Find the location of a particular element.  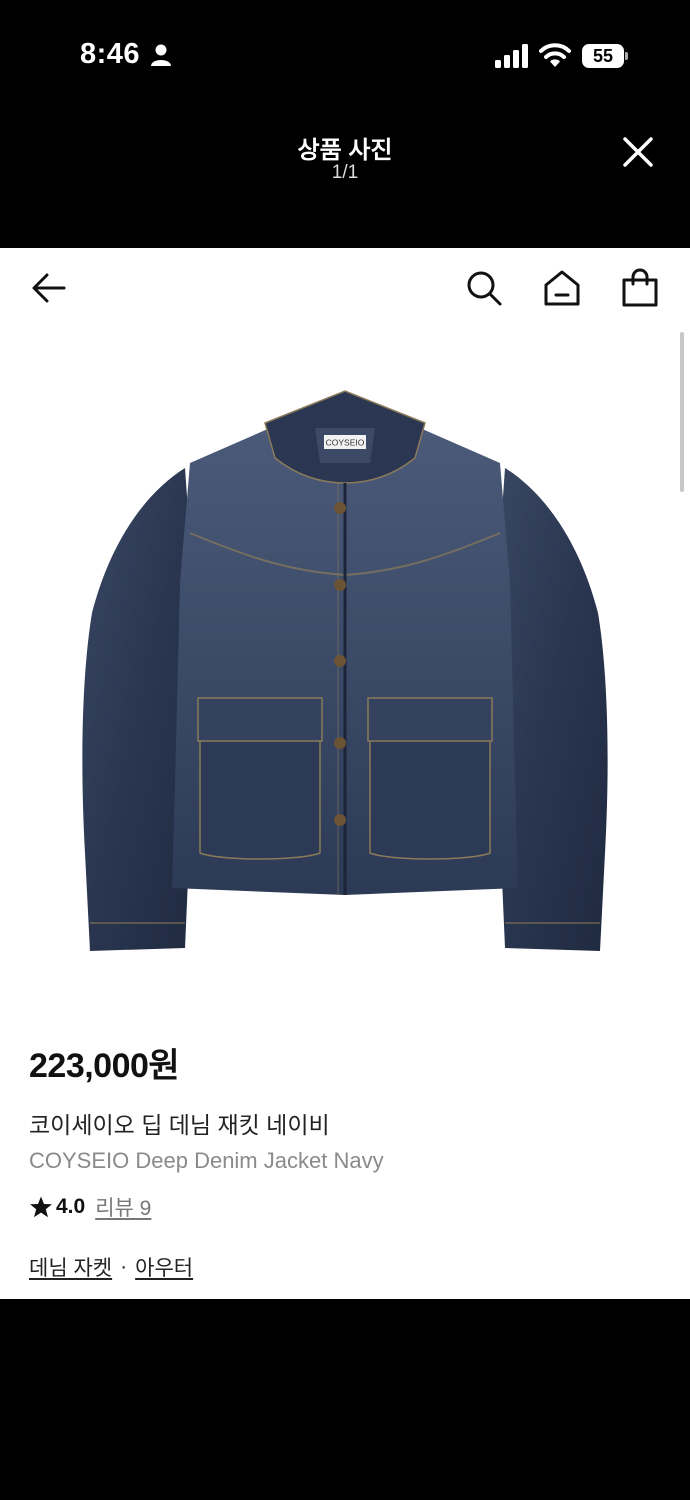

battery-icon: 55 is located at coordinates (605, 56).